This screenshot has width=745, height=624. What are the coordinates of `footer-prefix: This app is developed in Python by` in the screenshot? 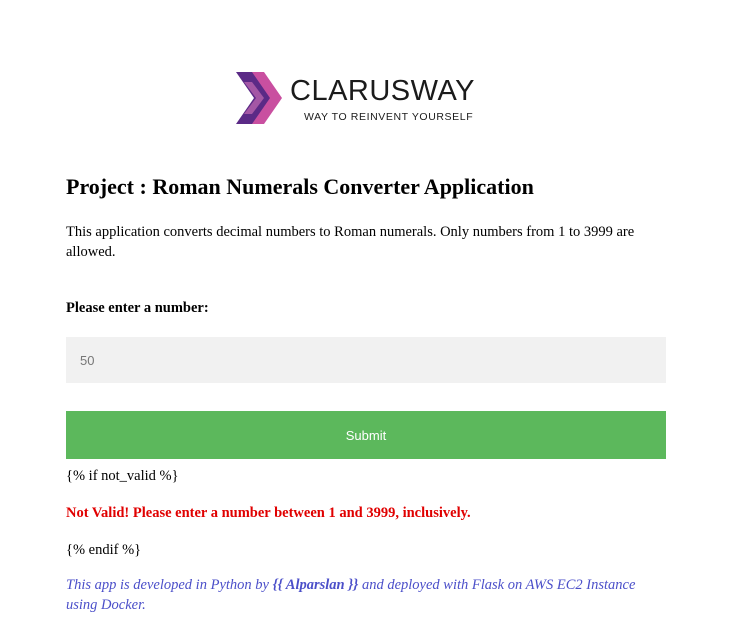 It's located at (169, 585).